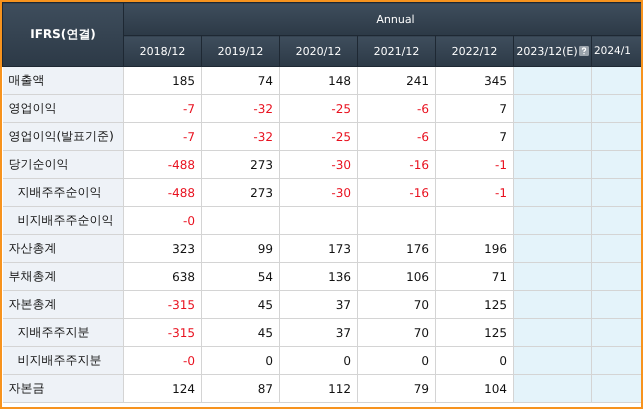 The height and width of the screenshot is (409, 643). I want to click on column-header: IFRS(연결), so click(63, 34).